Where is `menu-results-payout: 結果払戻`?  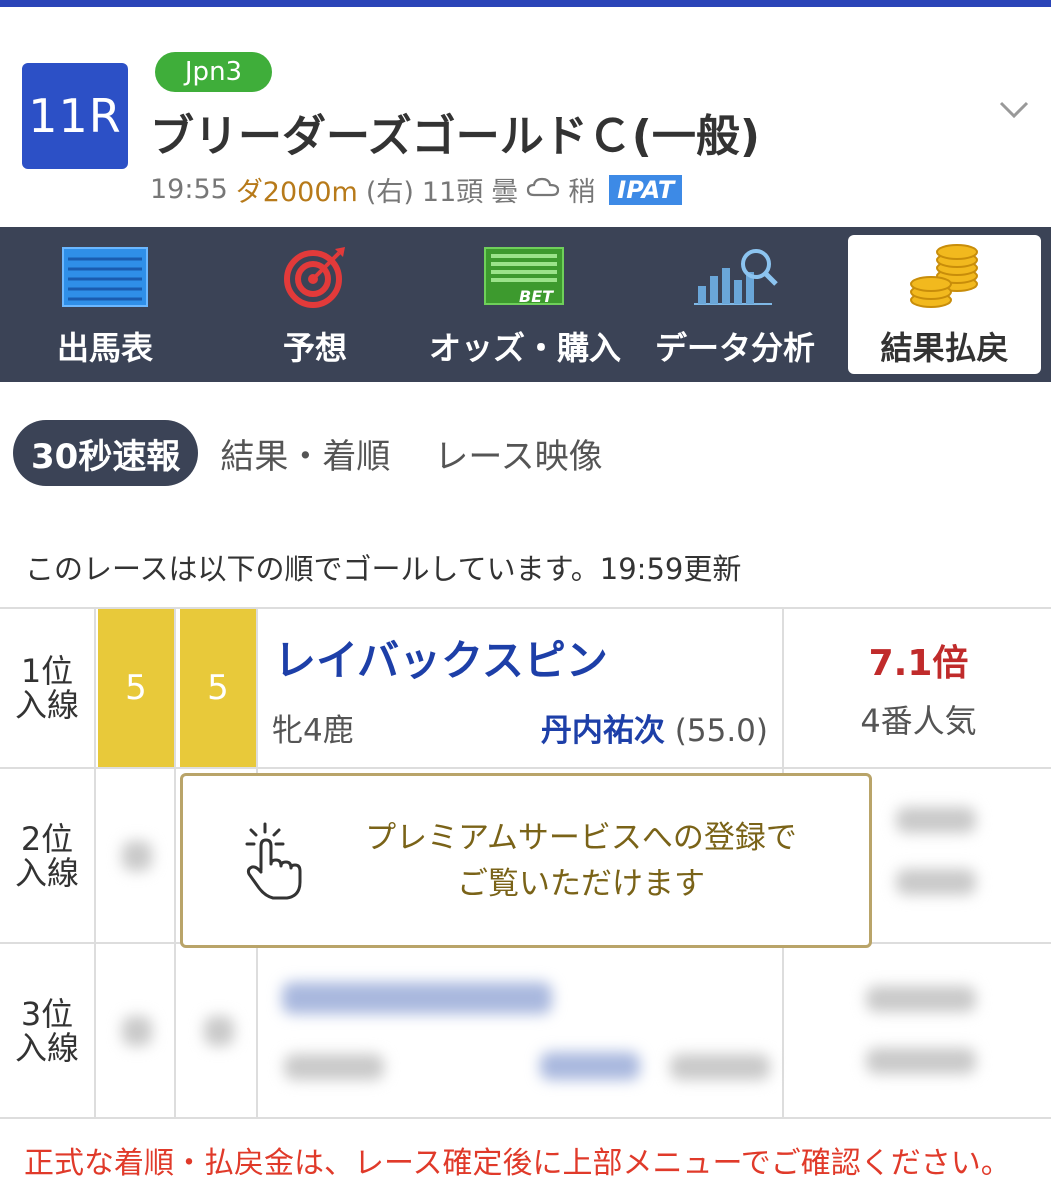
menu-results-payout: 結果払戻 is located at coordinates (944, 304).